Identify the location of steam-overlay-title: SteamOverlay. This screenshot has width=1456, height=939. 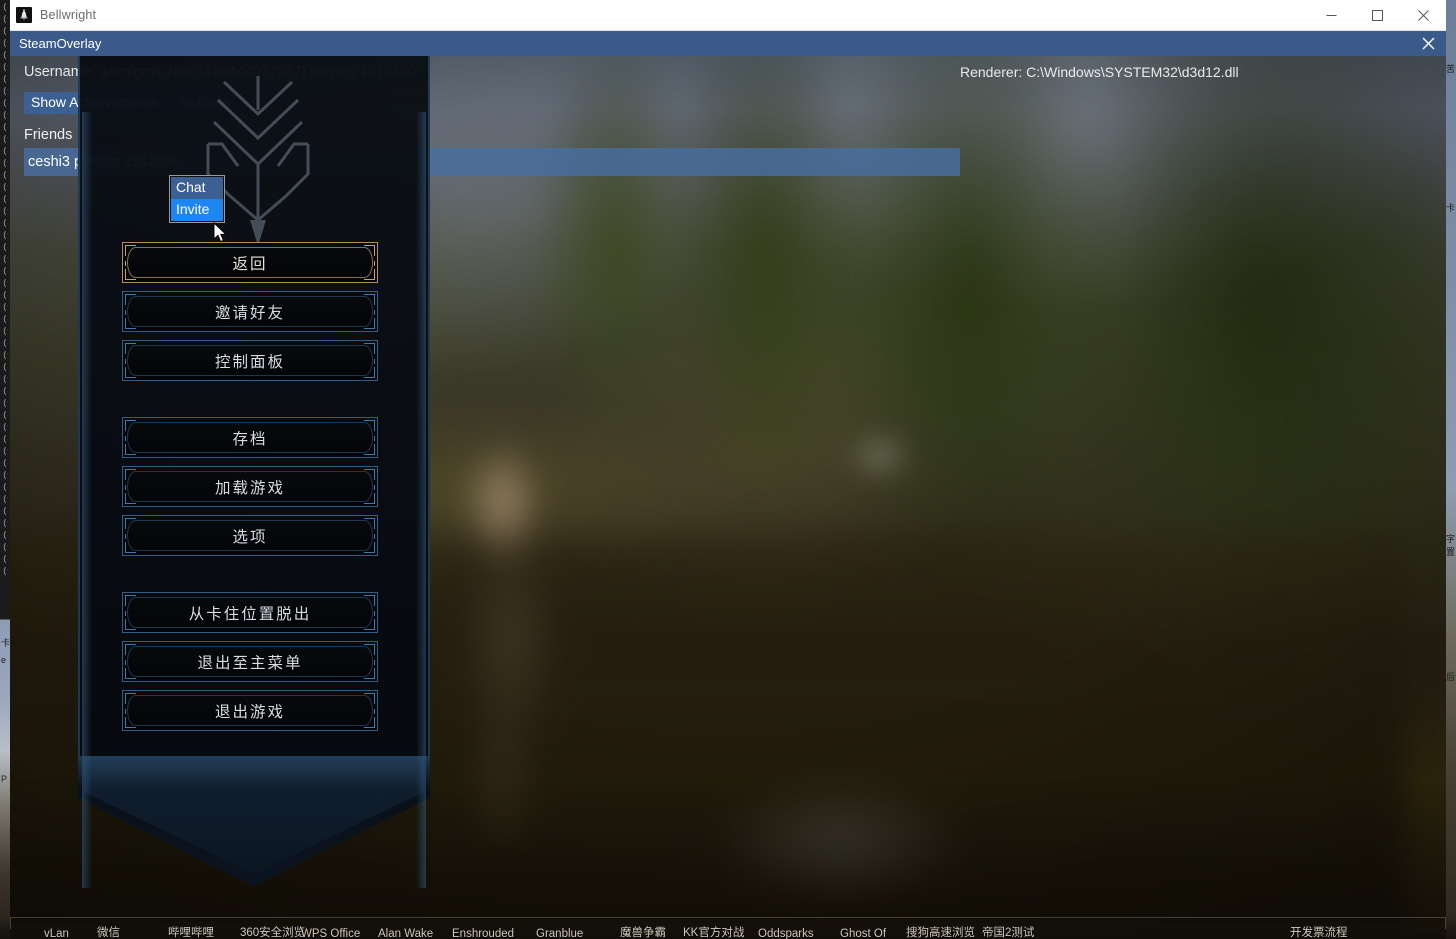
(60, 43).